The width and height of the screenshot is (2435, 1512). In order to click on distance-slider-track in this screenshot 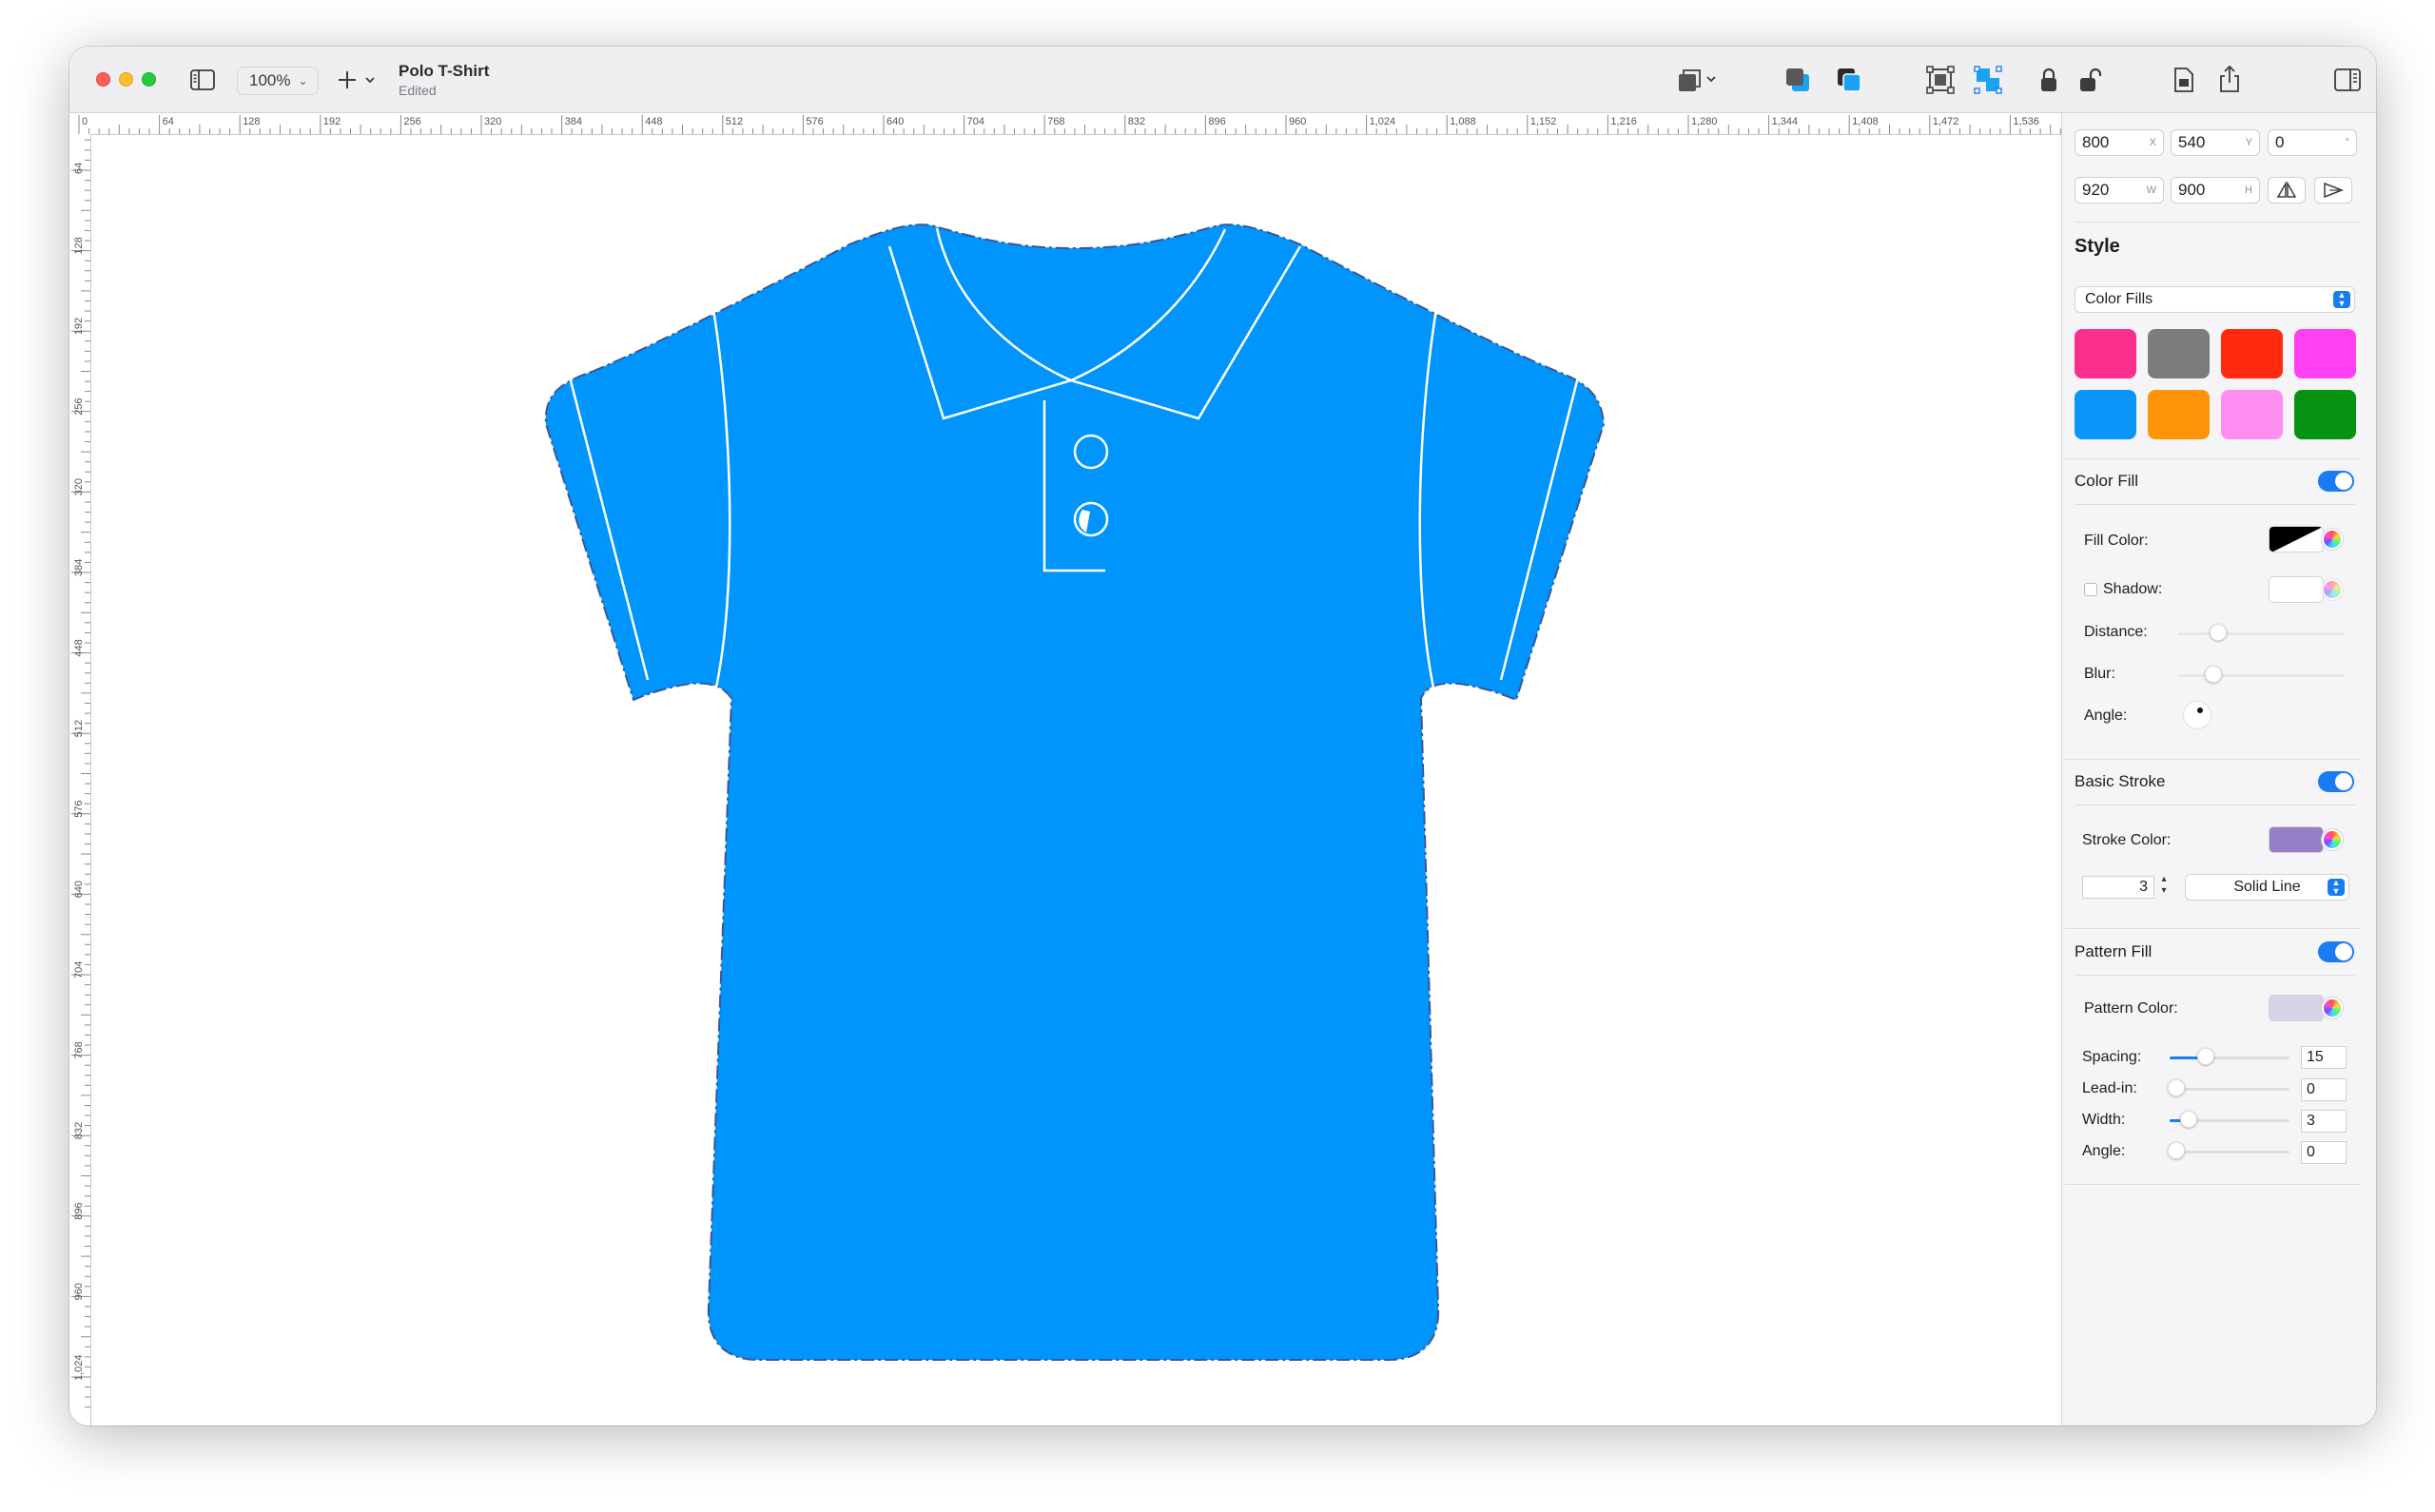, I will do `click(2261, 633)`.